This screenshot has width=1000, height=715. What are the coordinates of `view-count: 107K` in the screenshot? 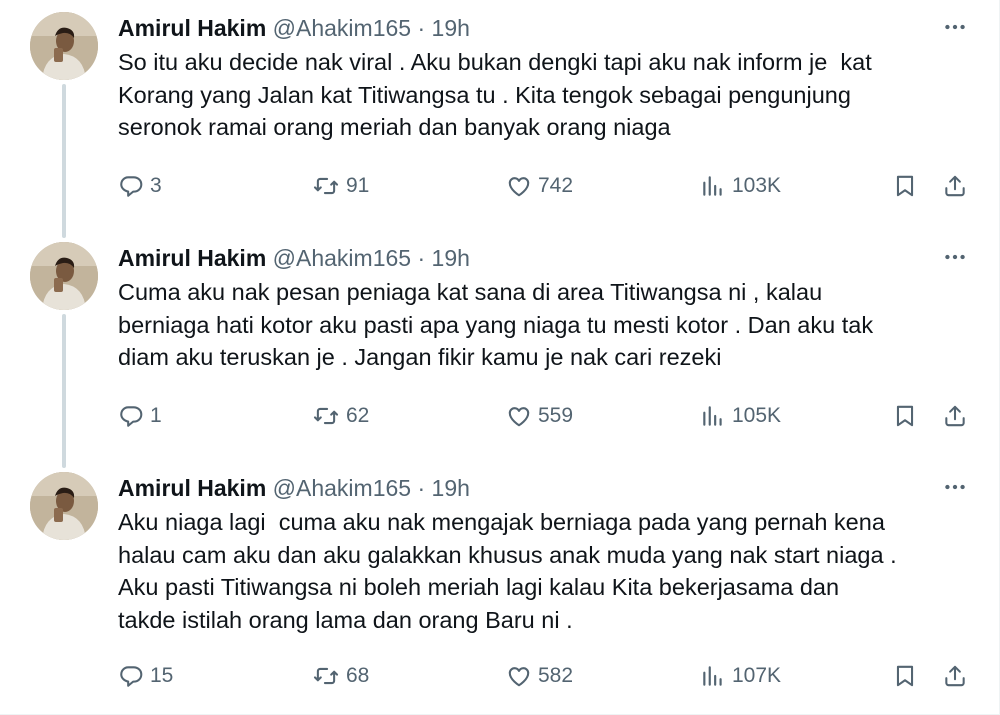 It's located at (757, 675).